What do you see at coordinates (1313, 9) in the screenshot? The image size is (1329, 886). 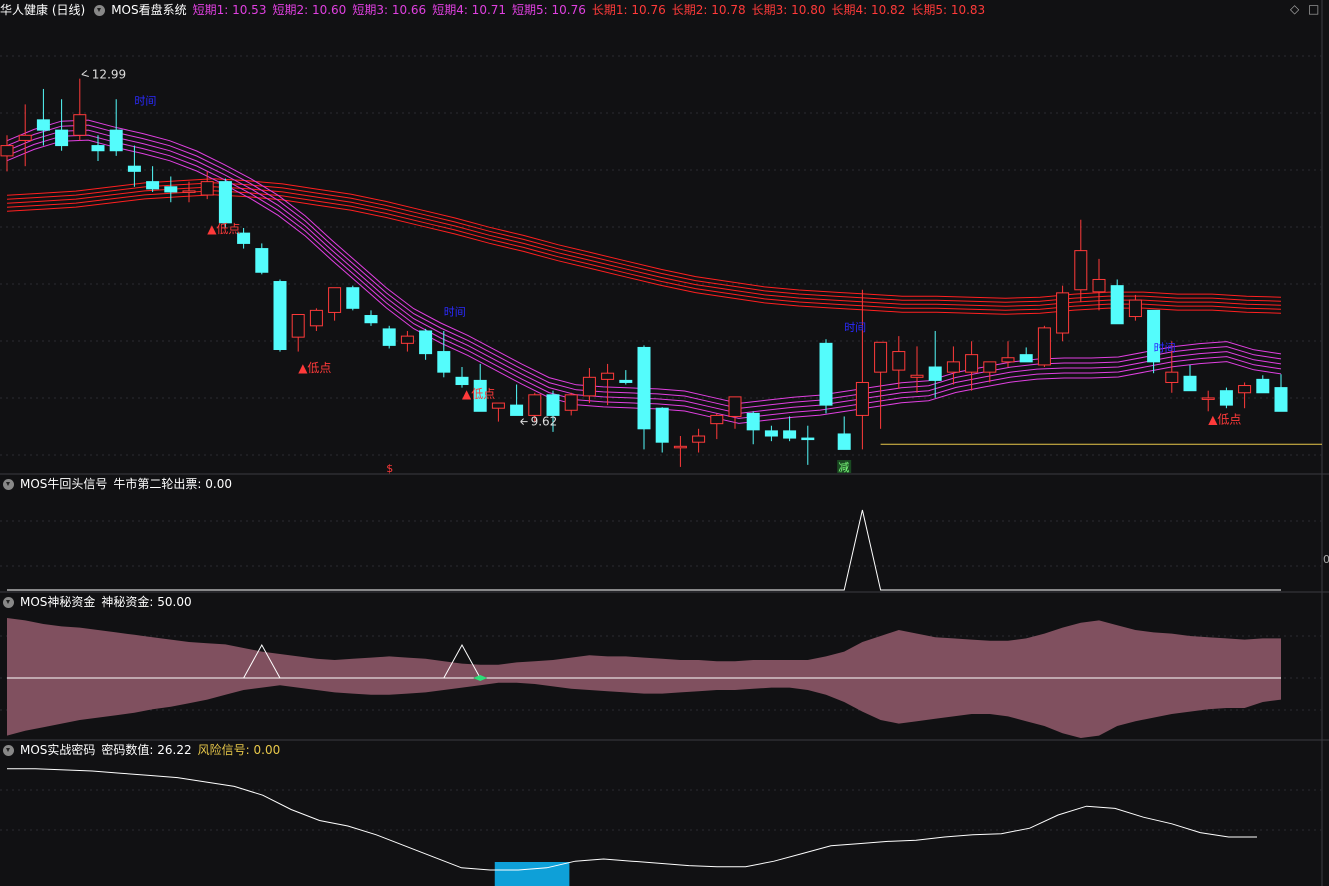 I see `square-icon: □` at bounding box center [1313, 9].